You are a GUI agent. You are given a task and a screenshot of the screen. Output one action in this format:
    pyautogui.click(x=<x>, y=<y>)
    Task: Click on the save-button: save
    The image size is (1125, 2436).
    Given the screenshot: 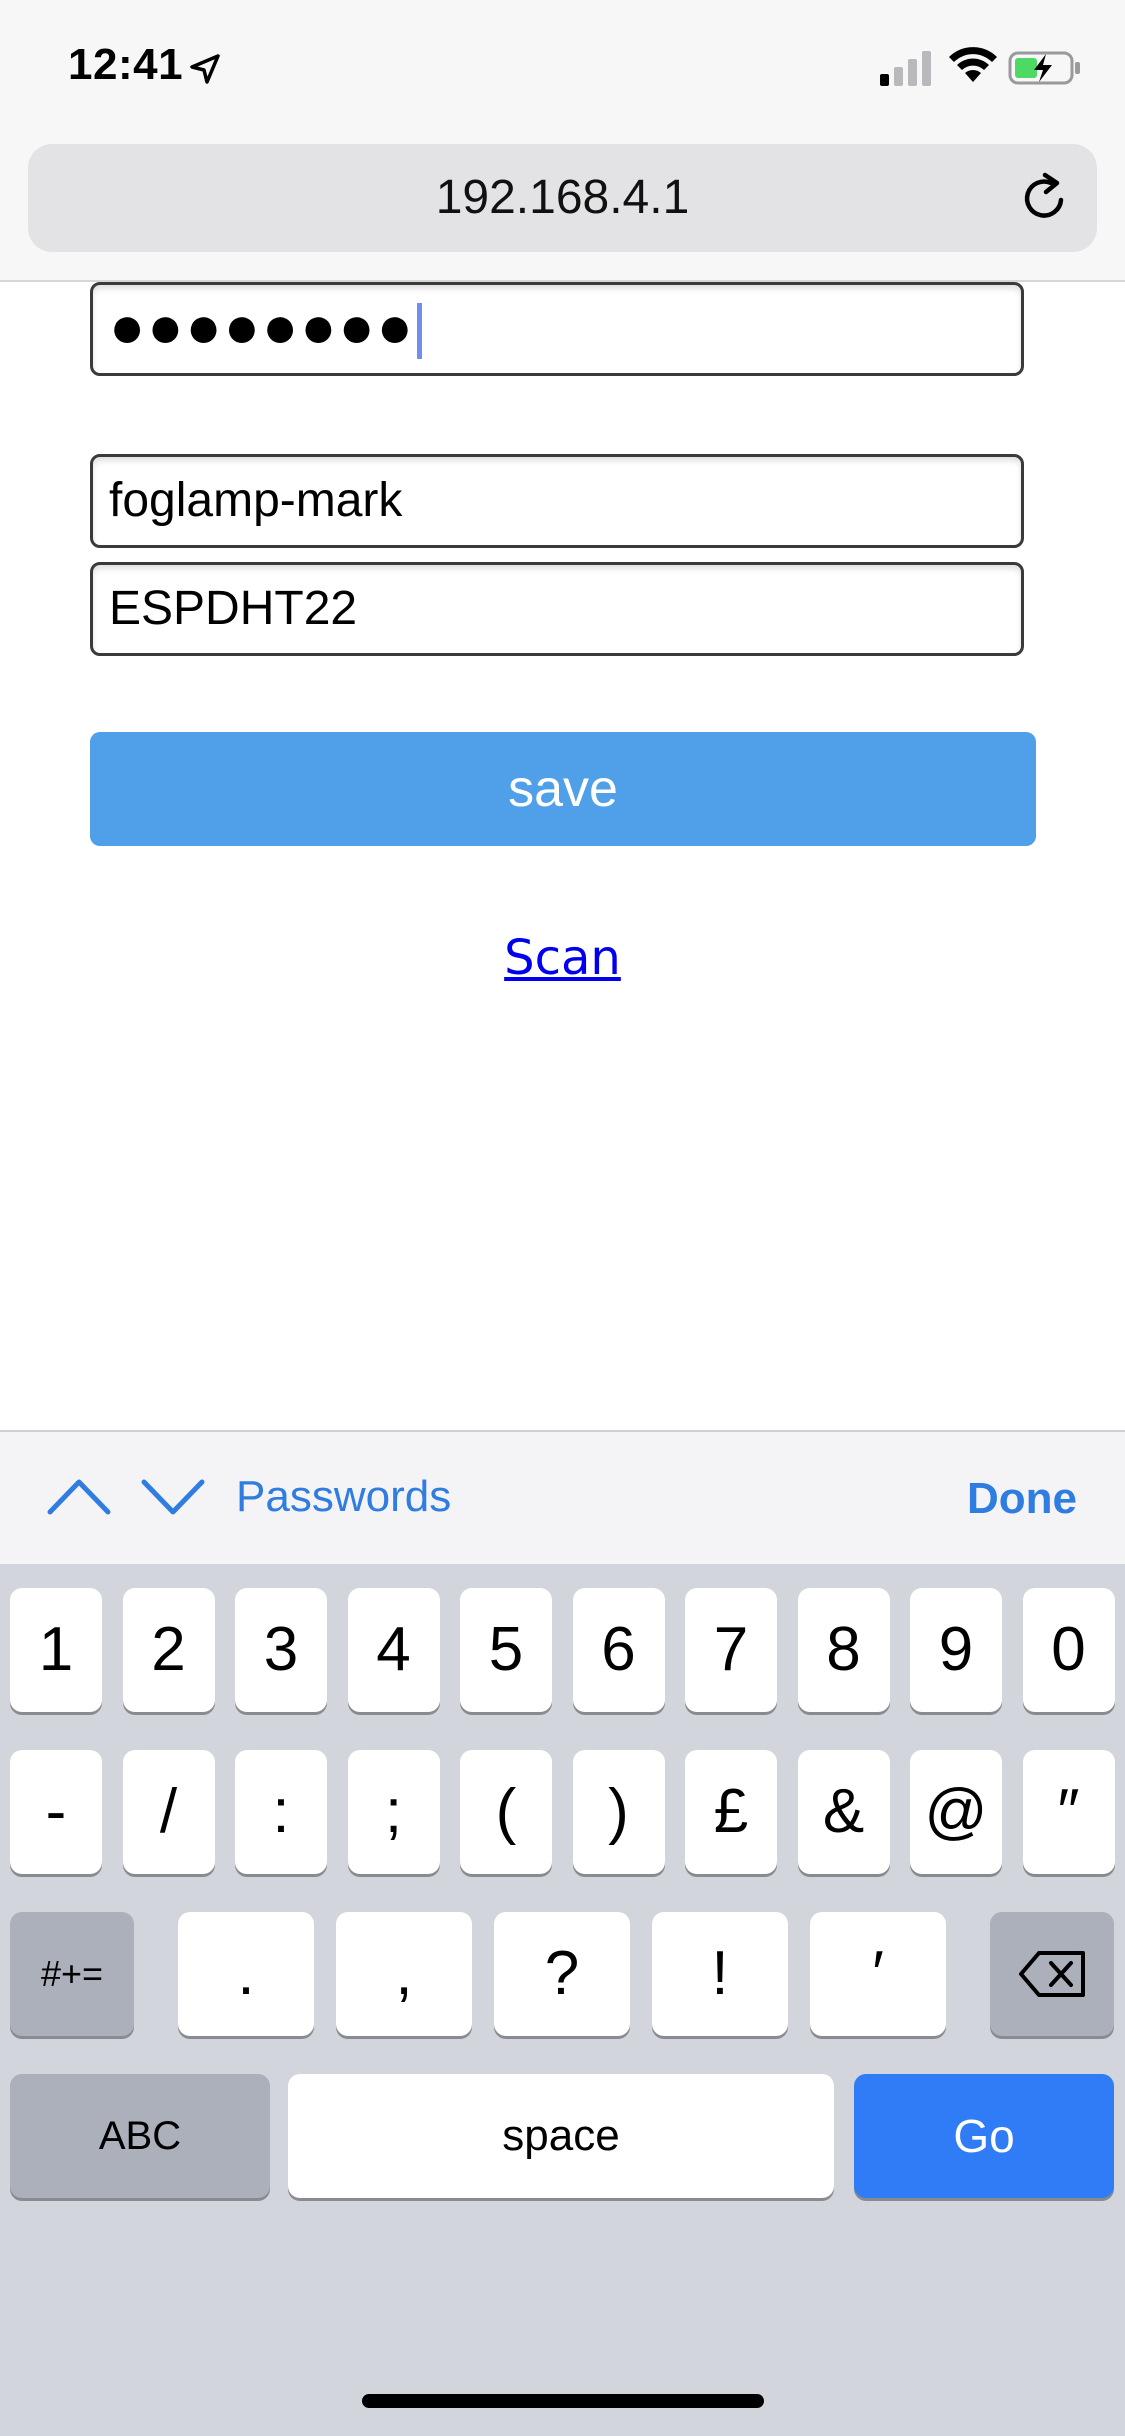 What is the action you would take?
    pyautogui.click(x=563, y=789)
    